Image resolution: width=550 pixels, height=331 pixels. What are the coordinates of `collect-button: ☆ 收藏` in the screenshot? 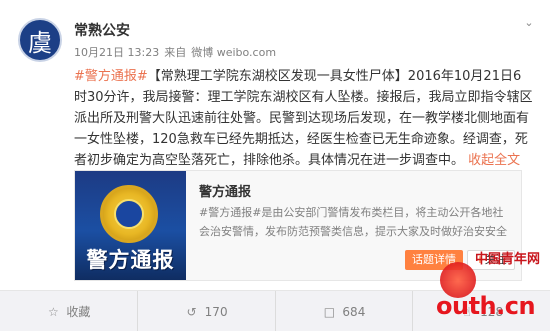 It's located at (69, 311).